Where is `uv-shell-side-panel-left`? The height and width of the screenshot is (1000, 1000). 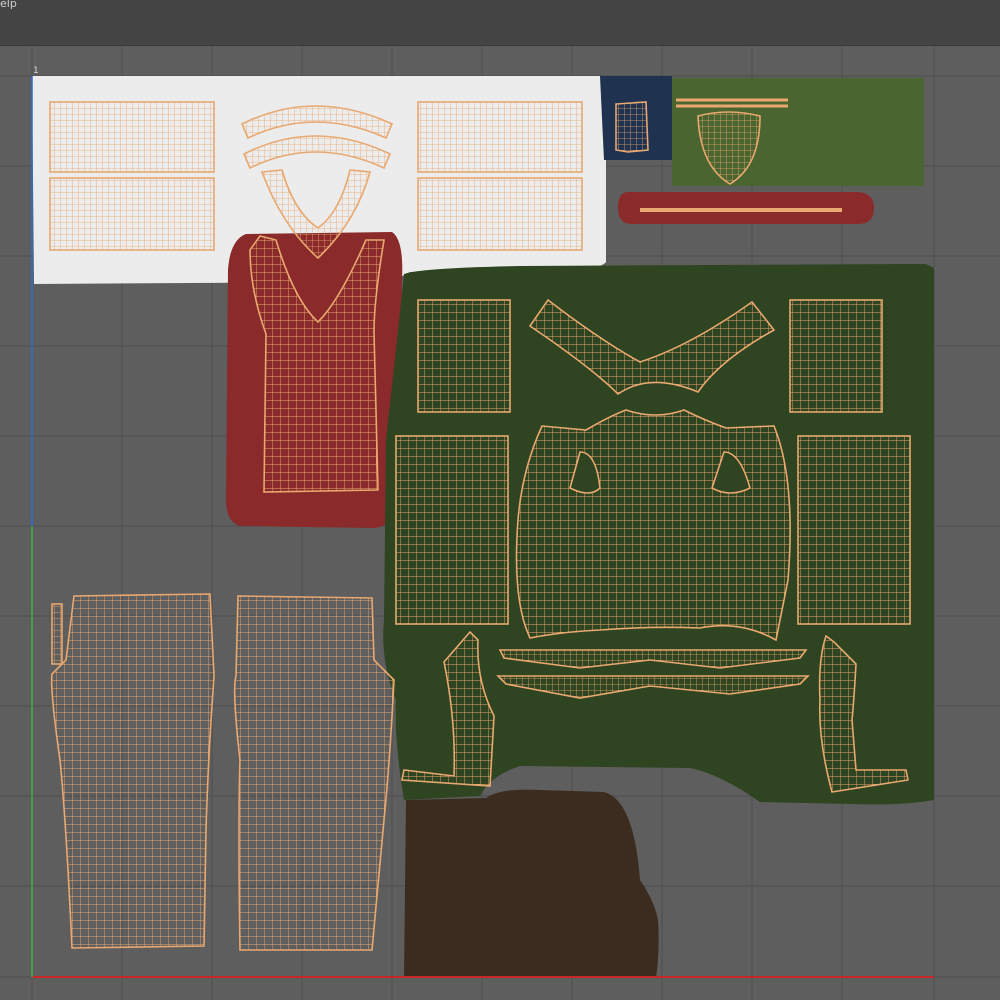
uv-shell-side-panel-left is located at coordinates (452, 530).